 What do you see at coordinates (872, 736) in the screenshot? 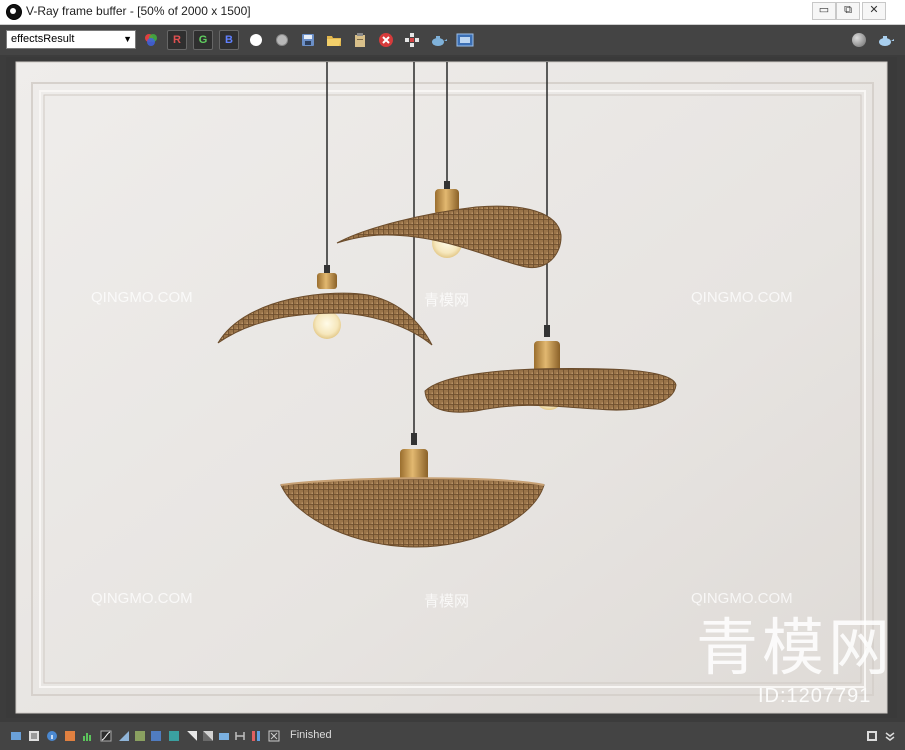
I see `expand-panel-icon` at bounding box center [872, 736].